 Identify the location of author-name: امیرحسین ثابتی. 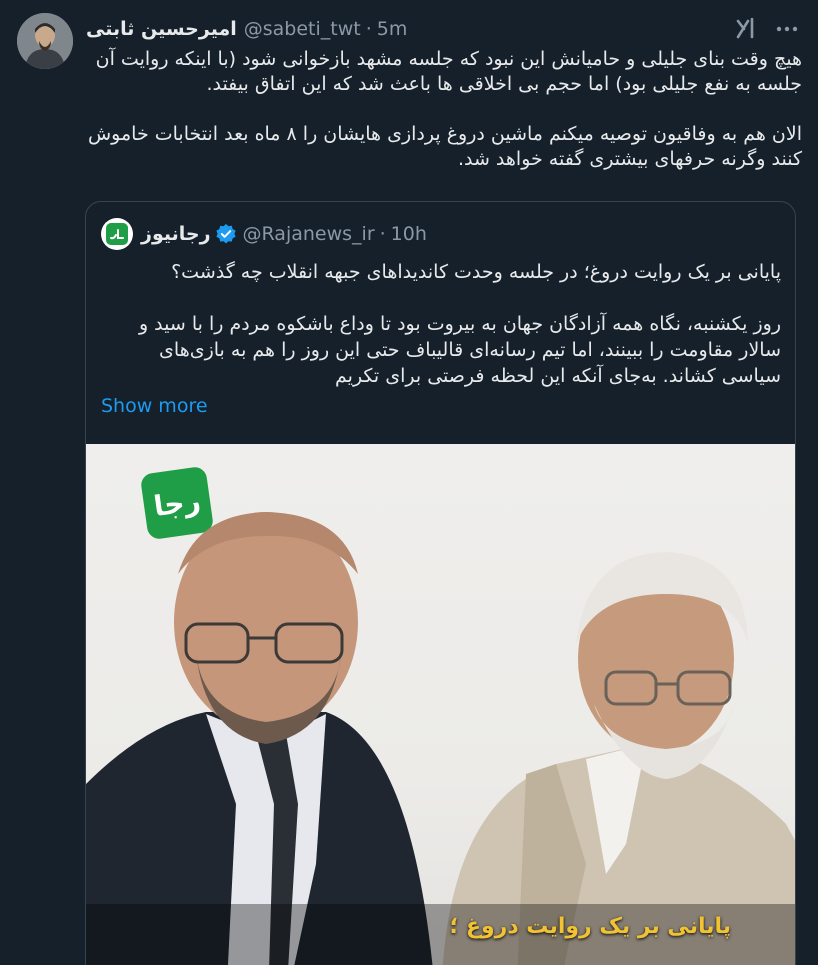
(161, 29).